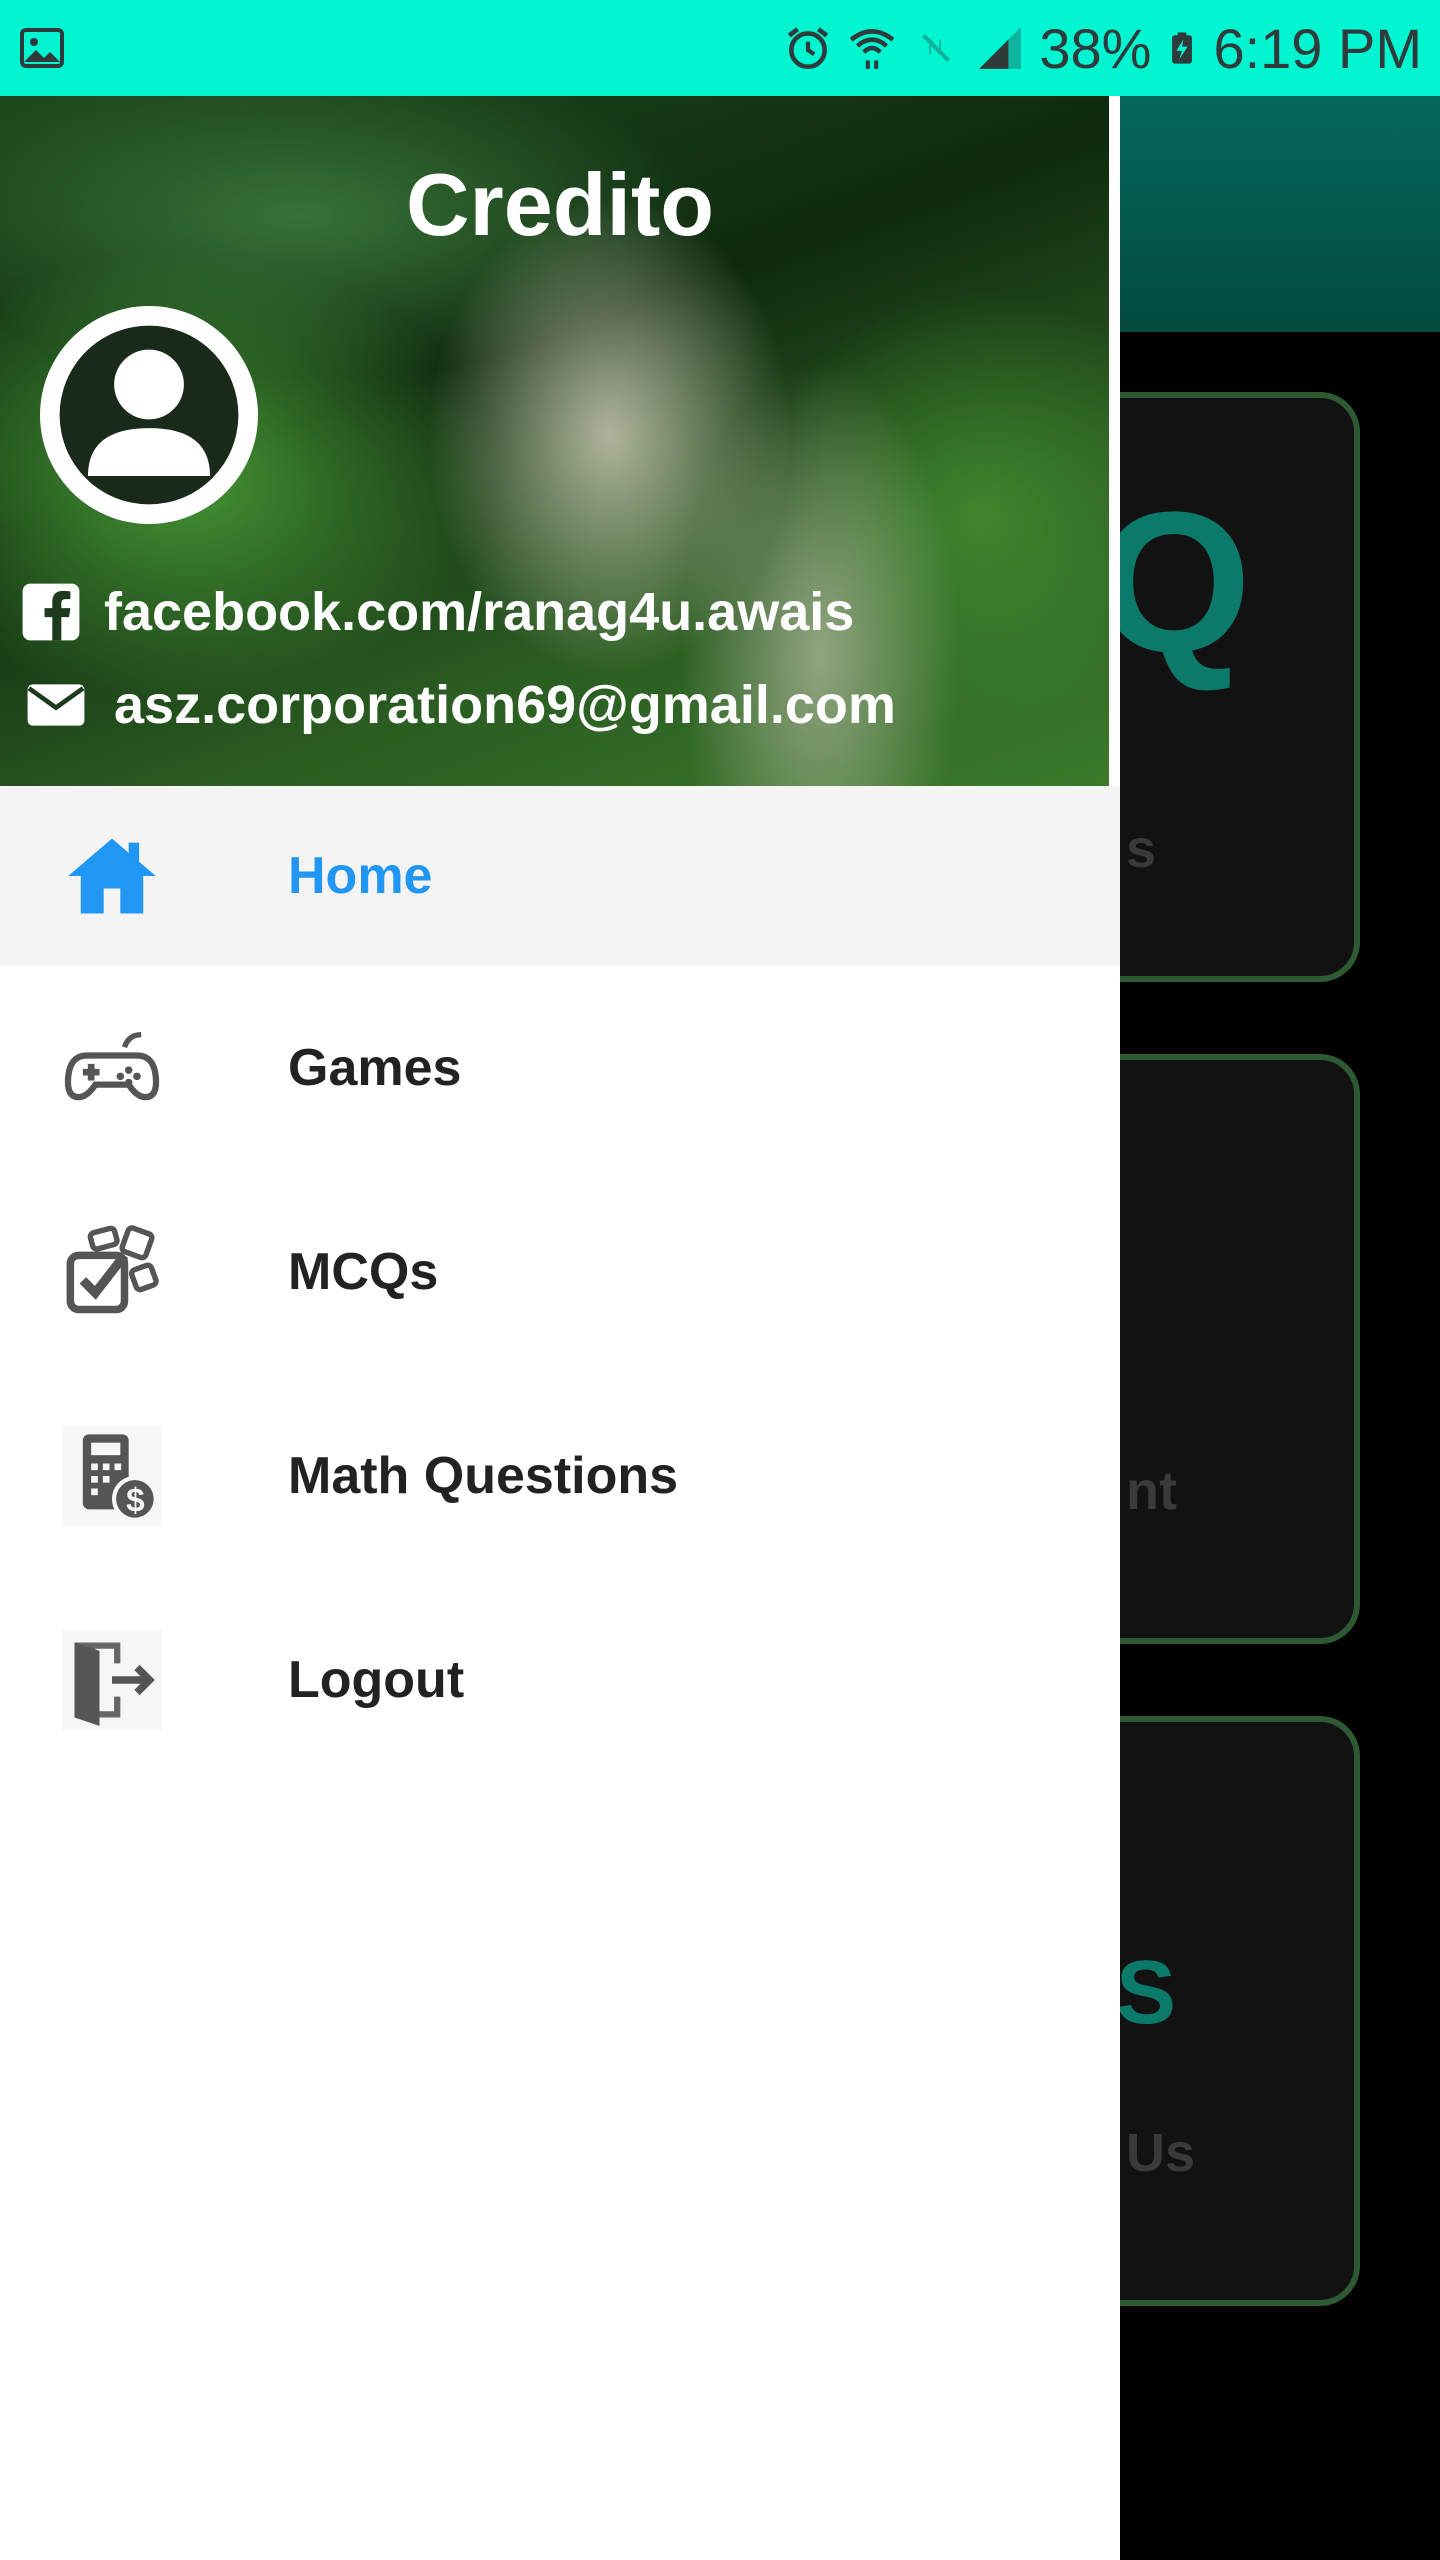 The width and height of the screenshot is (1440, 2560). Describe the element at coordinates (483, 1476) in the screenshot. I see `menu-item-label: Math Questions` at that location.